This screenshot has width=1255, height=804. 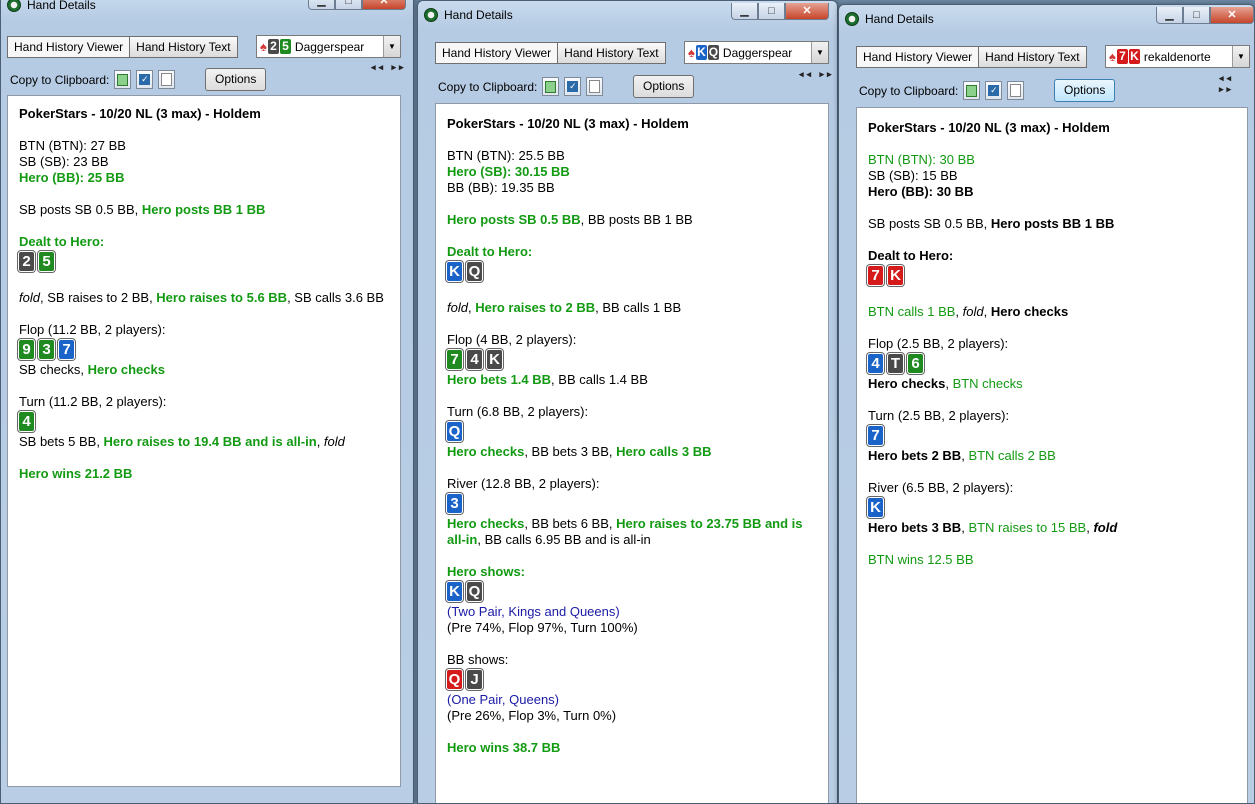 What do you see at coordinates (93, 401) in the screenshot?
I see `turn-label: Turn (11.2 BB, 2 players):` at bounding box center [93, 401].